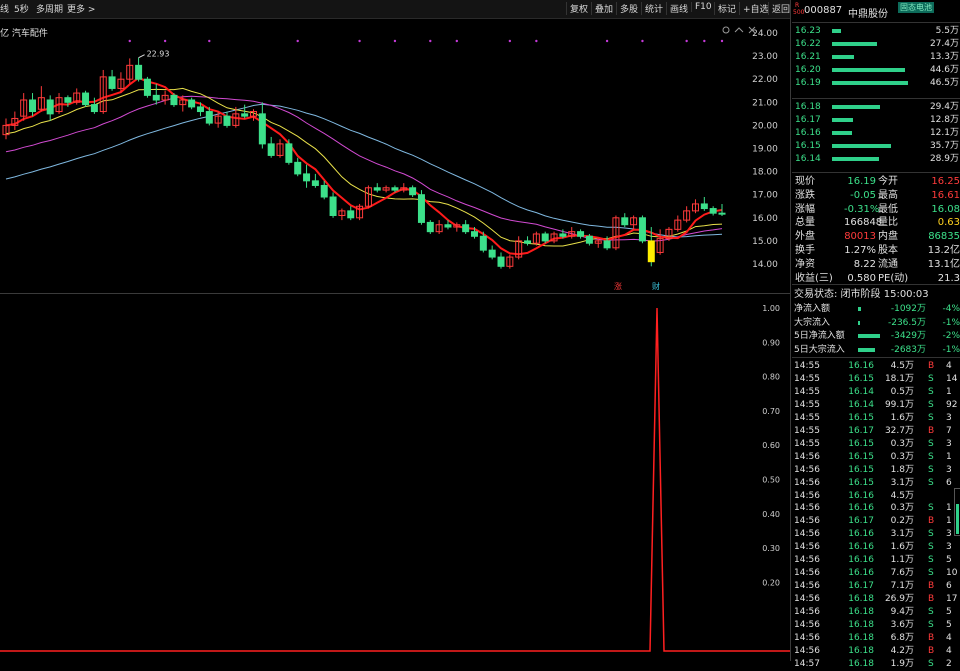  Describe the element at coordinates (876, 586) in the screenshot. I see `tick-row: 14:56 16.17 7.1万 B 6` at that location.